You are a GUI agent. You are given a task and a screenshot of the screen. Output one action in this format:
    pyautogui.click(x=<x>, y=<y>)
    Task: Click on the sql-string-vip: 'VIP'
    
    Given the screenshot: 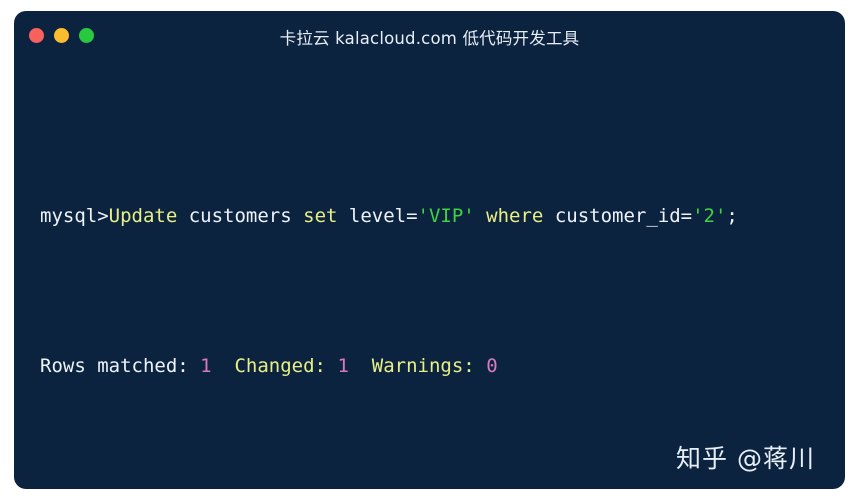 What is the action you would take?
    pyautogui.click(x=446, y=216)
    